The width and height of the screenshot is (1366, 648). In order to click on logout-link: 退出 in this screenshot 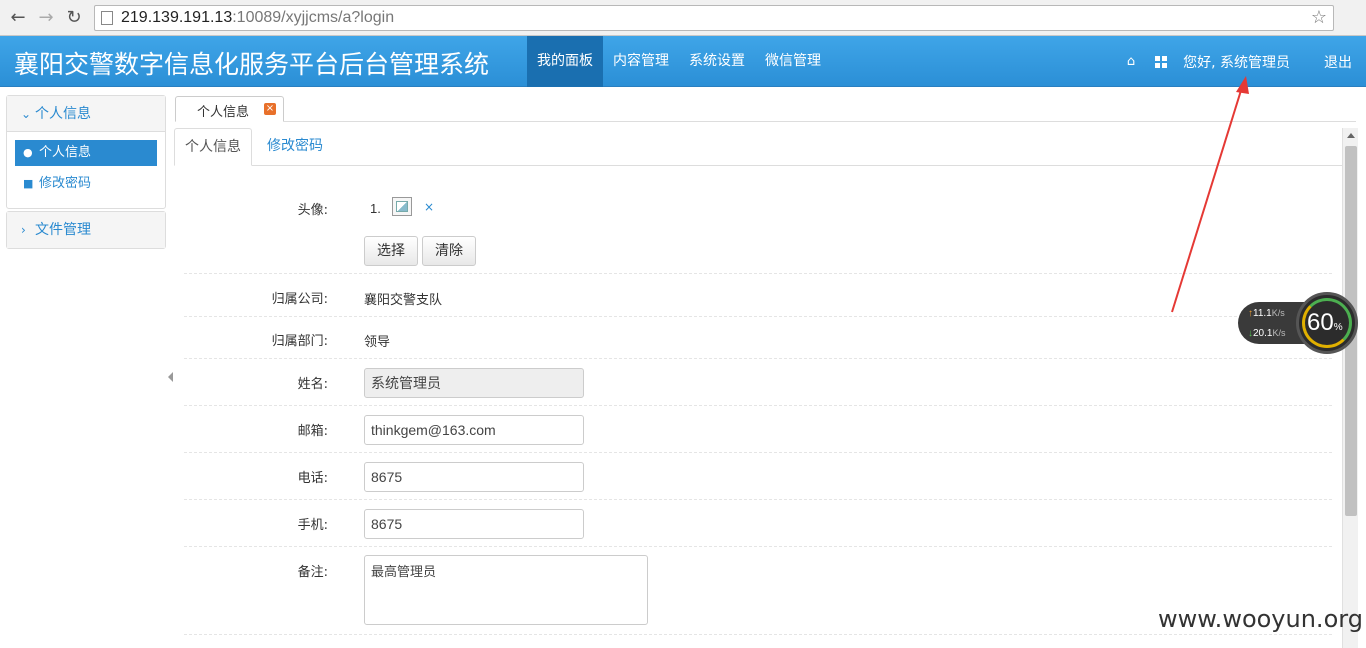, I will do `click(1338, 62)`.